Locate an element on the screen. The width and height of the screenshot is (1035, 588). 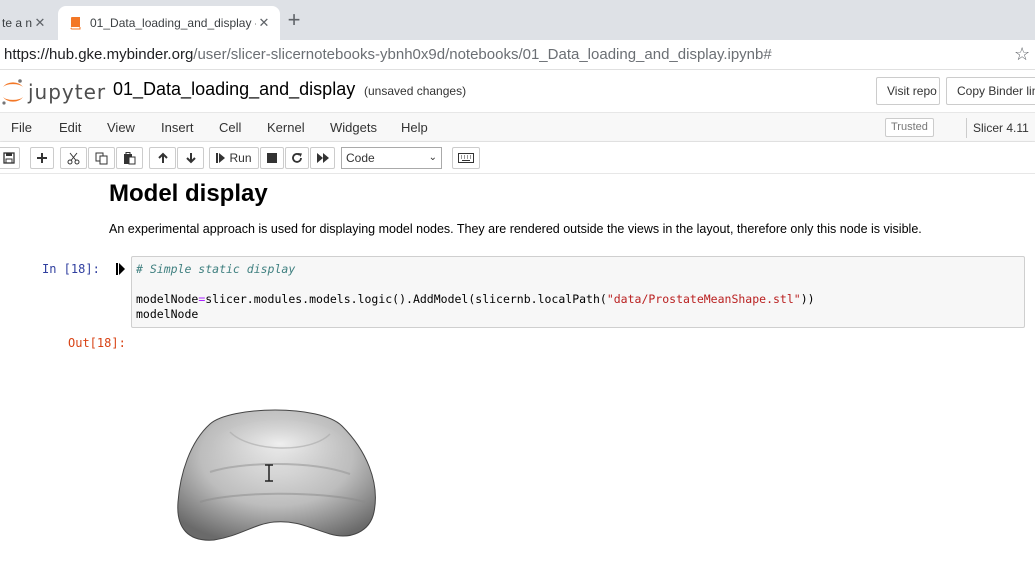
trusted-indicator: Trusted is located at coordinates (909, 127).